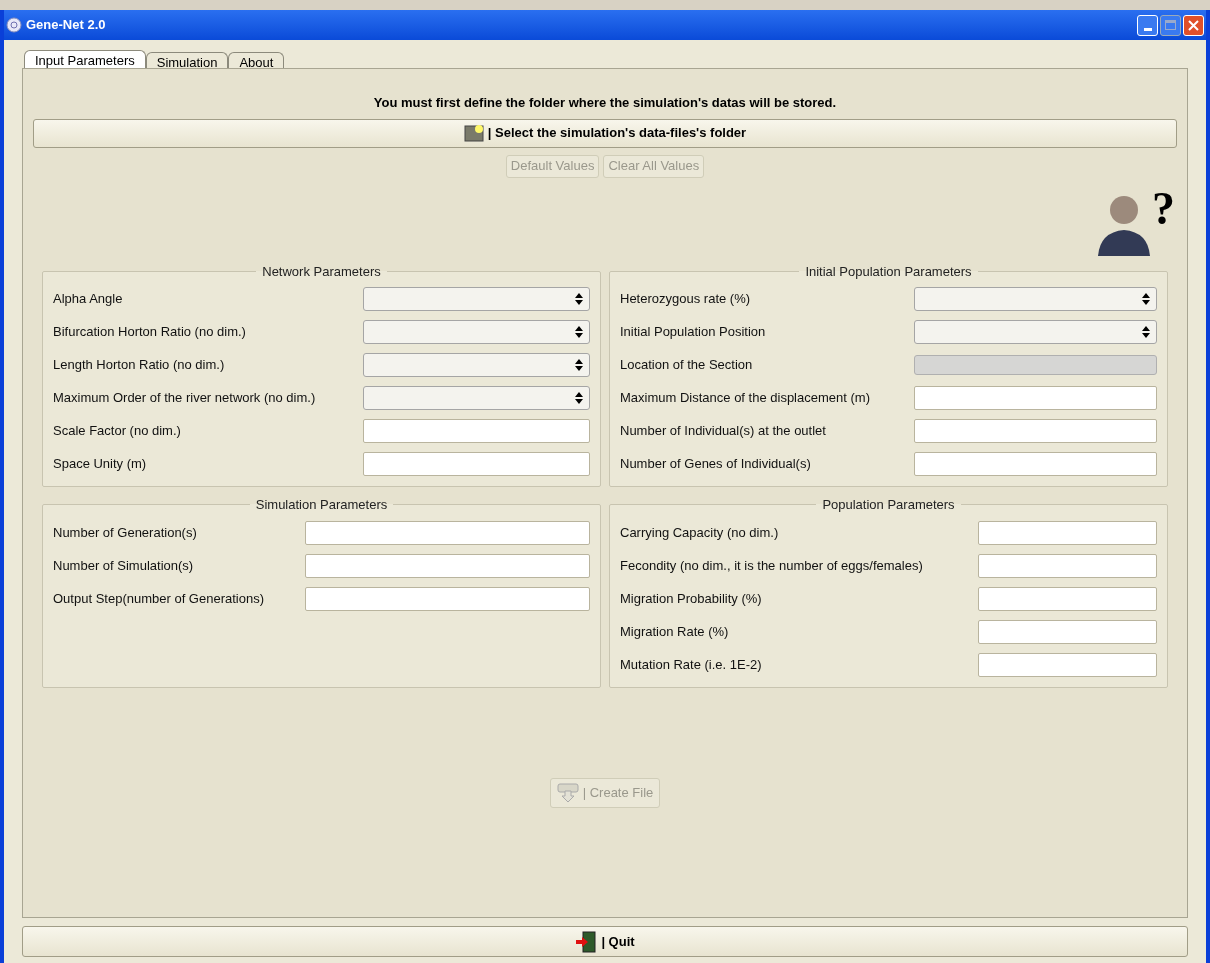  Describe the element at coordinates (888, 505) in the screenshot. I see `group-title: Population Parameters` at that location.